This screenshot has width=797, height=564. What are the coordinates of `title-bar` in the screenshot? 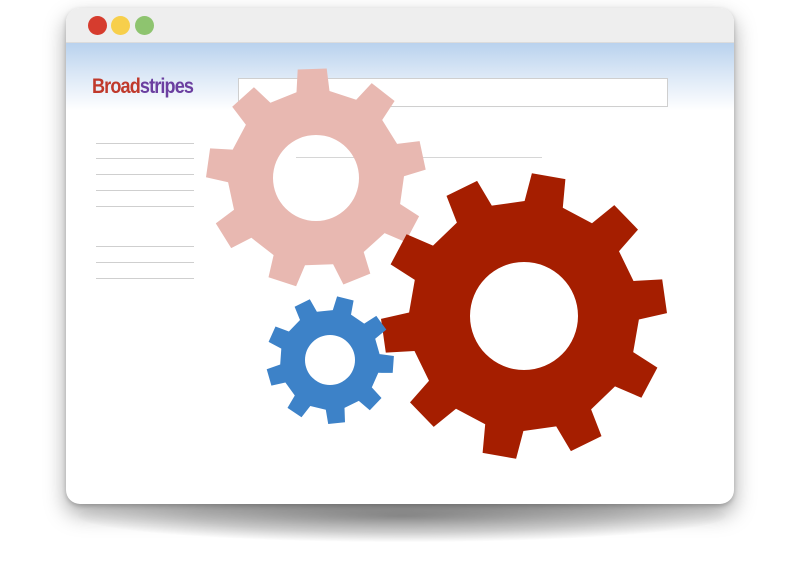 It's located at (400, 25).